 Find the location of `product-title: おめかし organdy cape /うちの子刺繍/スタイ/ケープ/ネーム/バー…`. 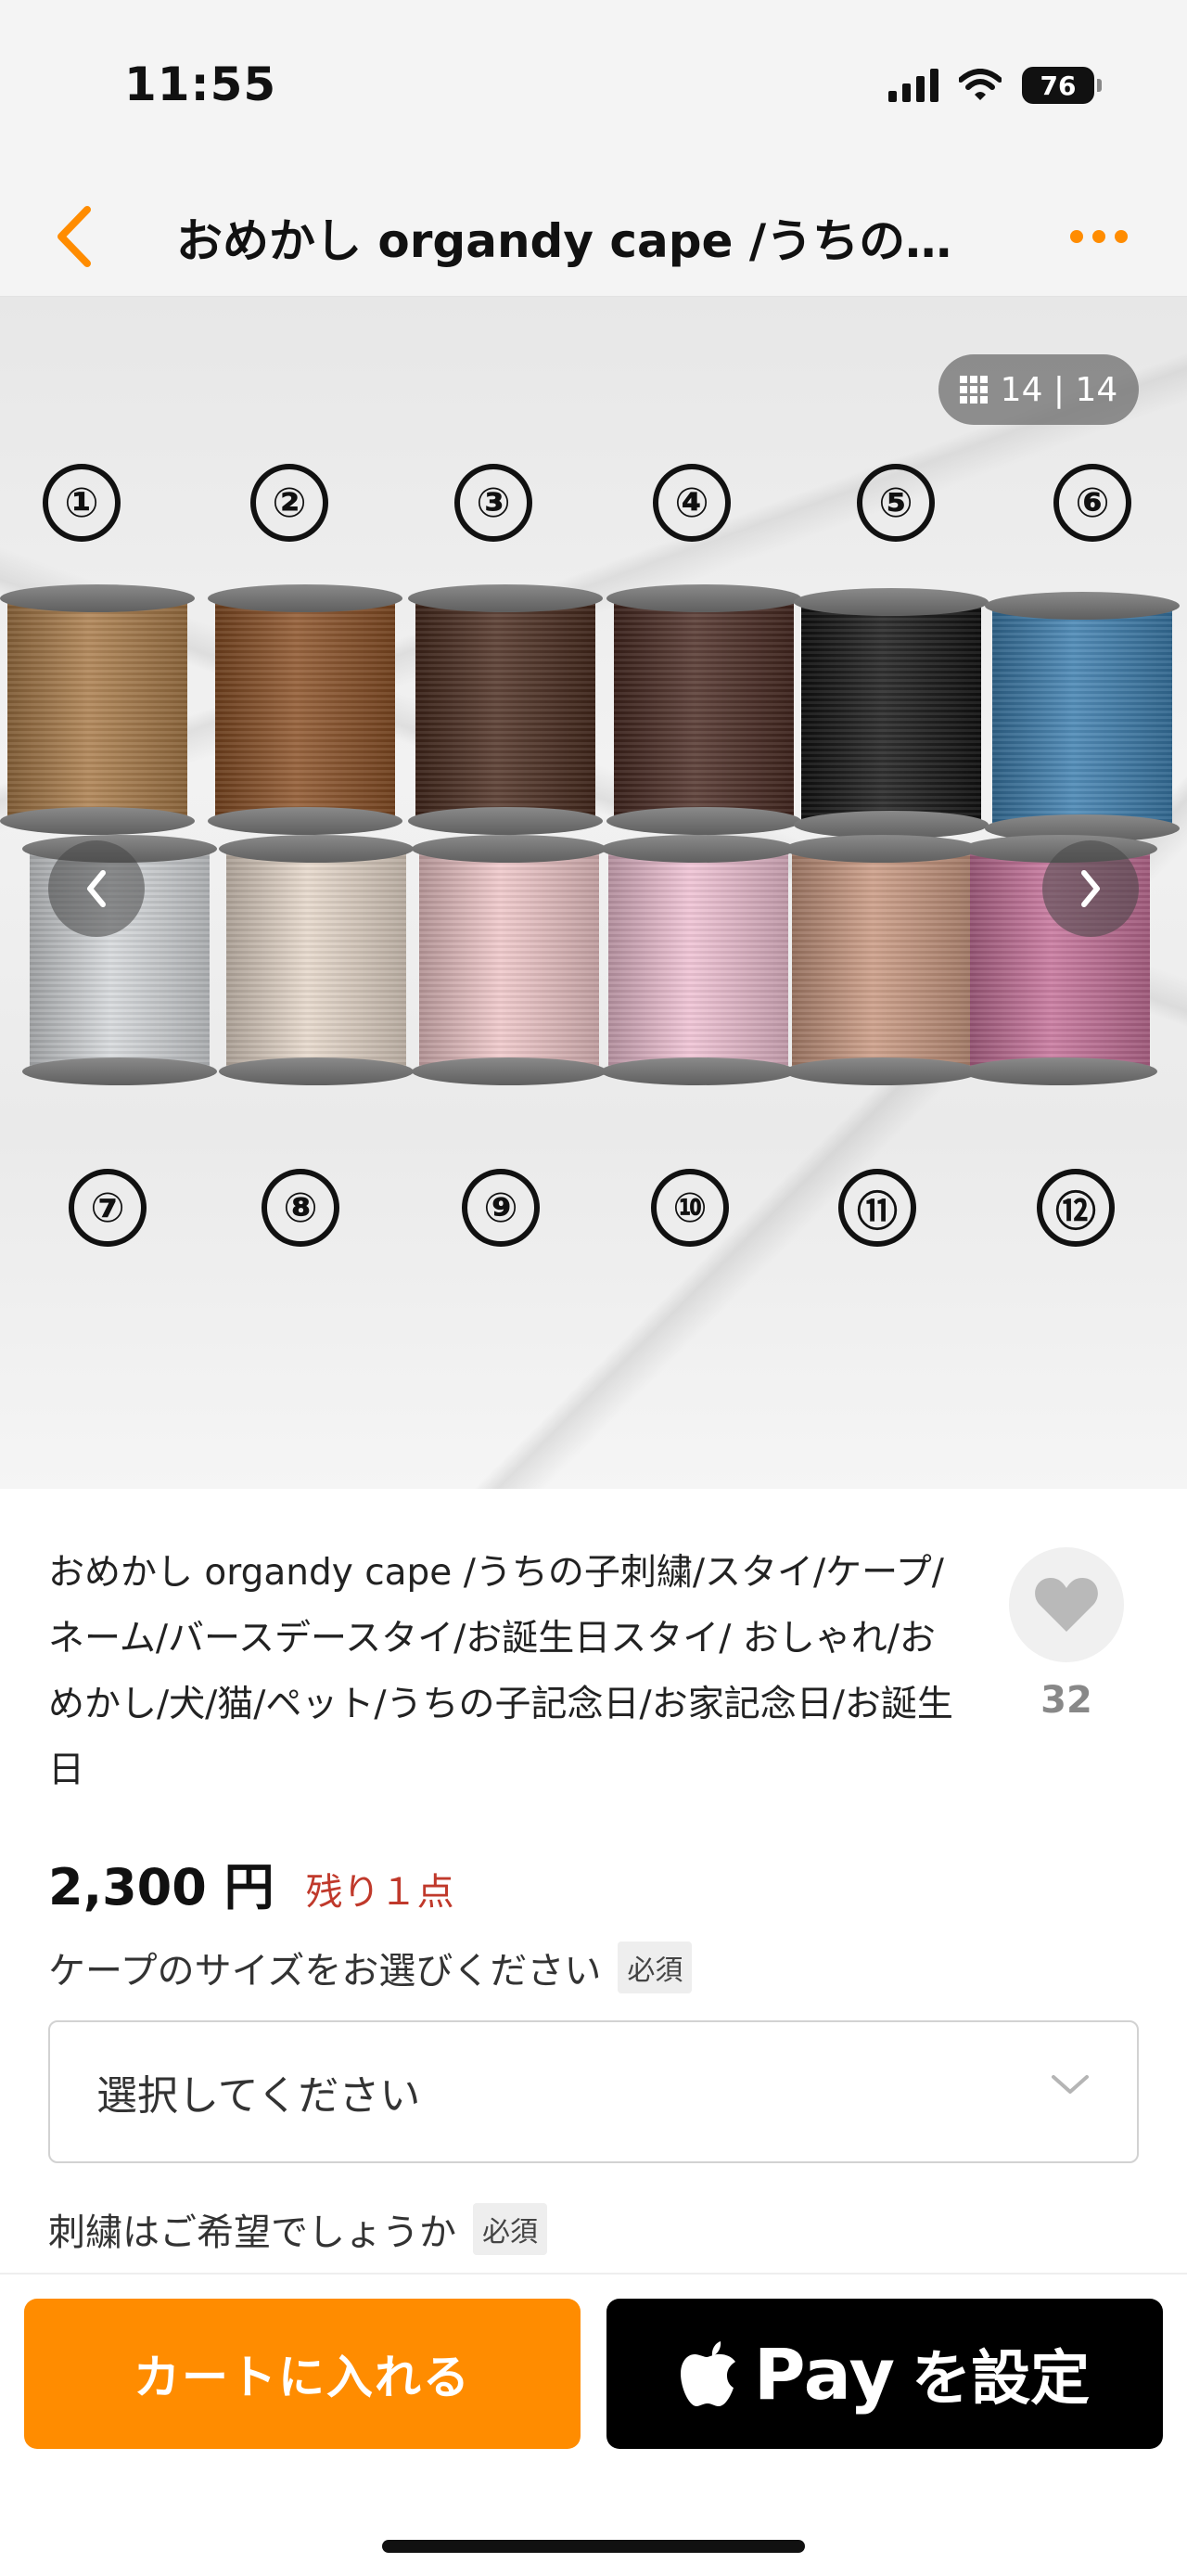

product-title: おめかし organdy cape /うちの子刺繍/スタイ/ケープ/ネーム/バー… is located at coordinates (500, 1671).